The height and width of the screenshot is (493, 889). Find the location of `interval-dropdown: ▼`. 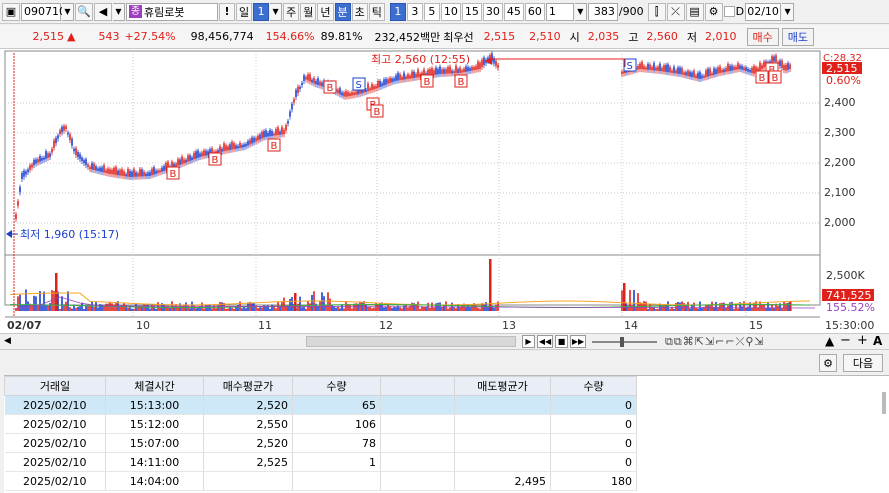

interval-dropdown: ▼ is located at coordinates (580, 11).